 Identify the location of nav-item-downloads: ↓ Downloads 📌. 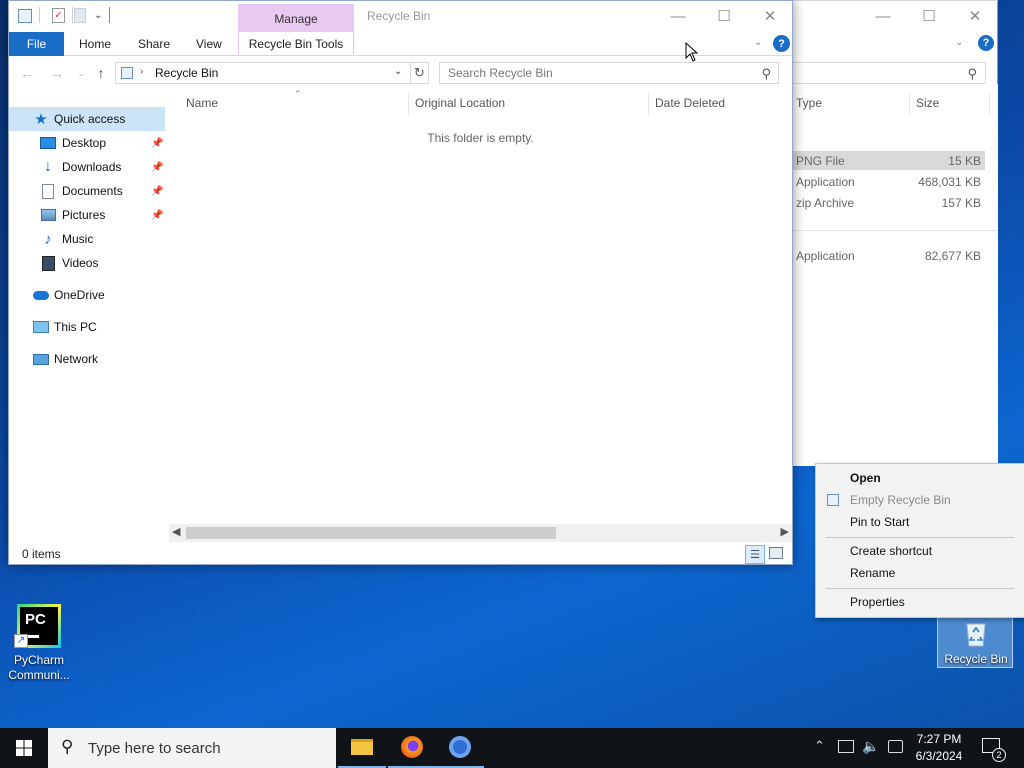
(87, 167).